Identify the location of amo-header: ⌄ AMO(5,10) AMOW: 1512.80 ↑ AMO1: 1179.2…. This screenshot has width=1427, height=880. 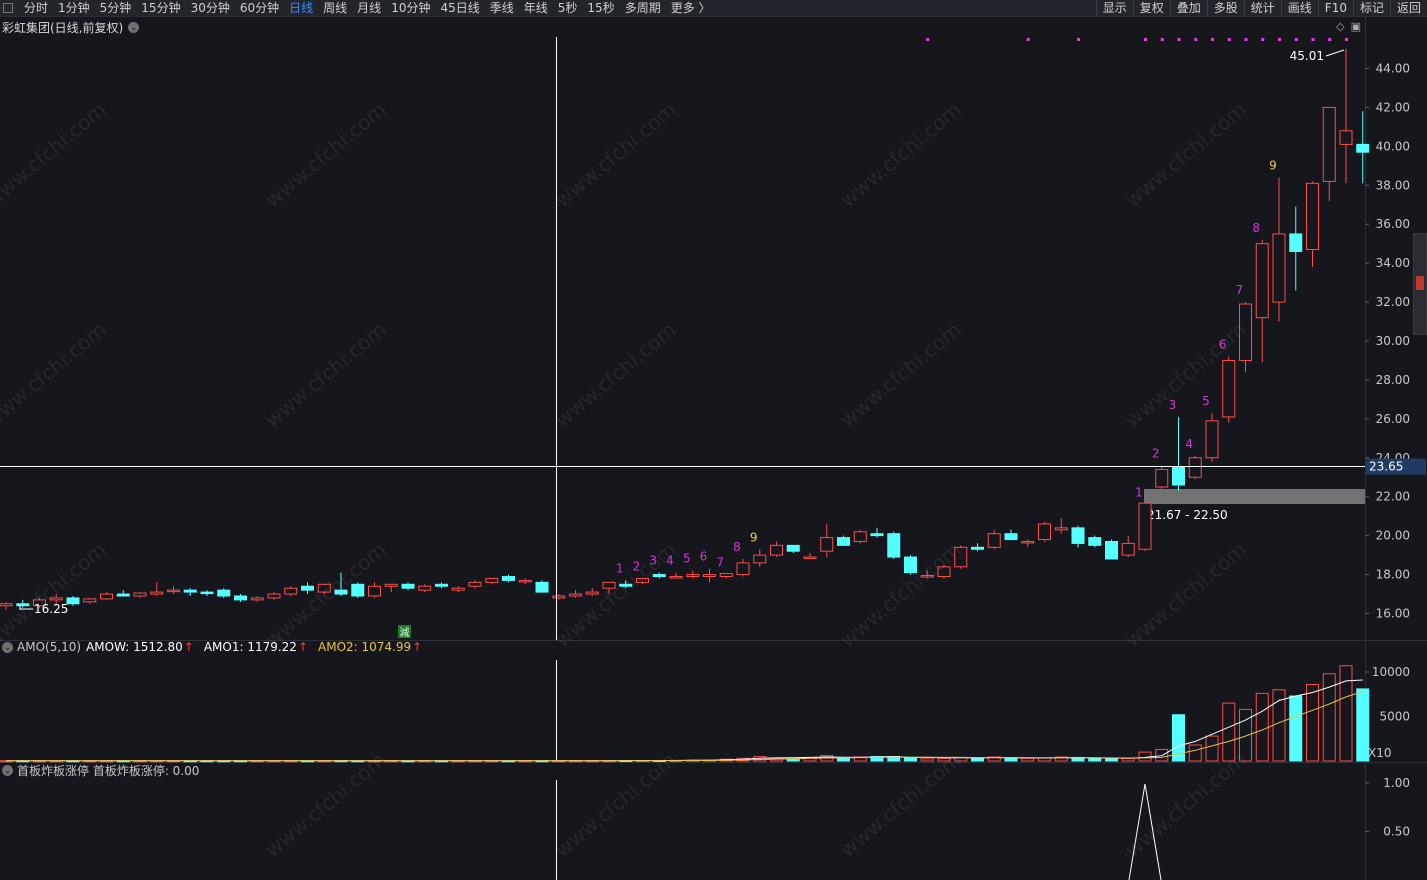
(212, 647).